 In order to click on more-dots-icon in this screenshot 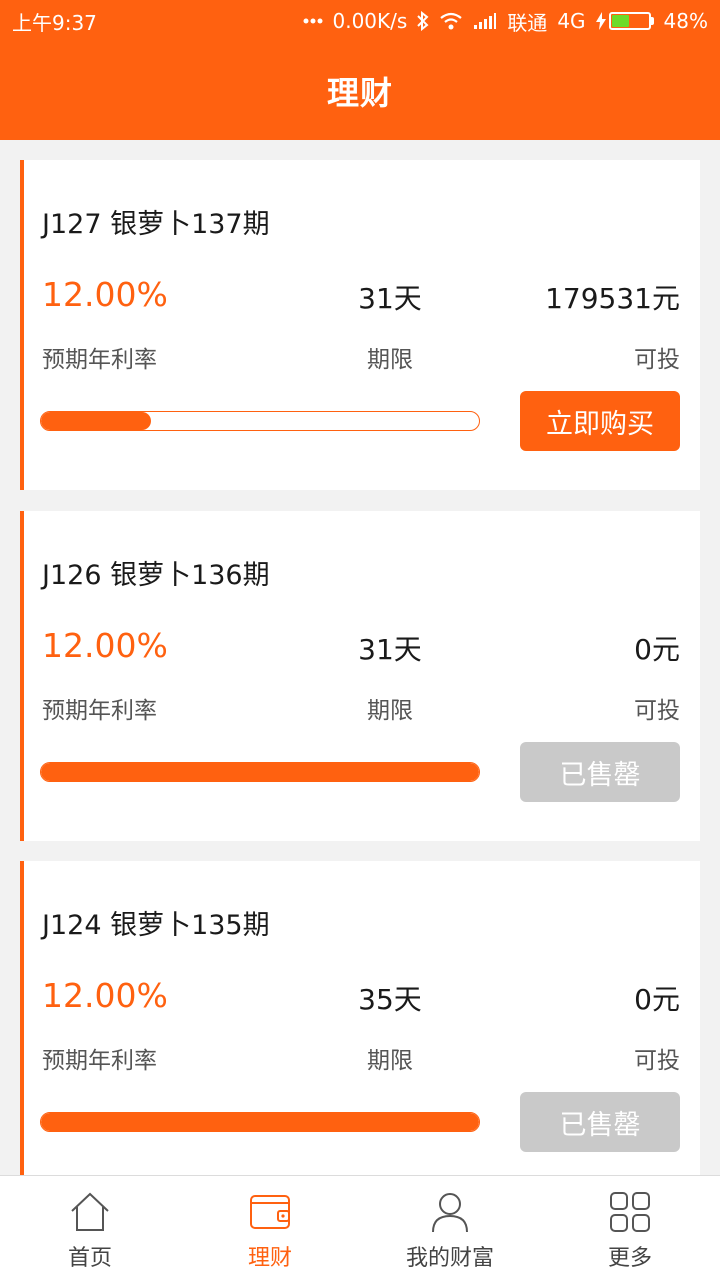, I will do `click(313, 21)`.